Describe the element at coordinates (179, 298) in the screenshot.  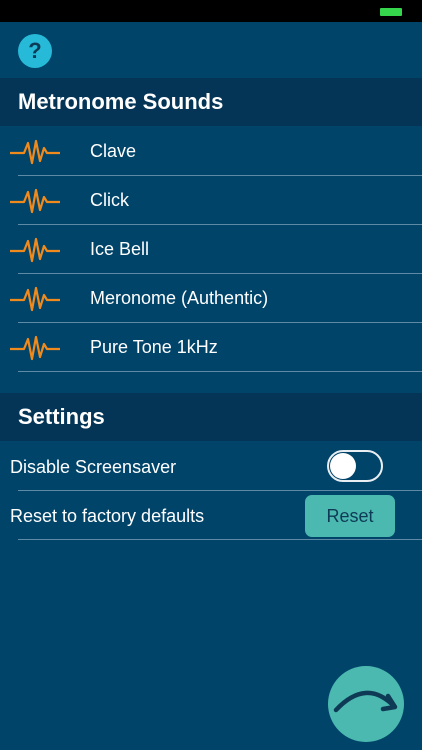
I see `sound-label: Meronome (Authentic)` at that location.